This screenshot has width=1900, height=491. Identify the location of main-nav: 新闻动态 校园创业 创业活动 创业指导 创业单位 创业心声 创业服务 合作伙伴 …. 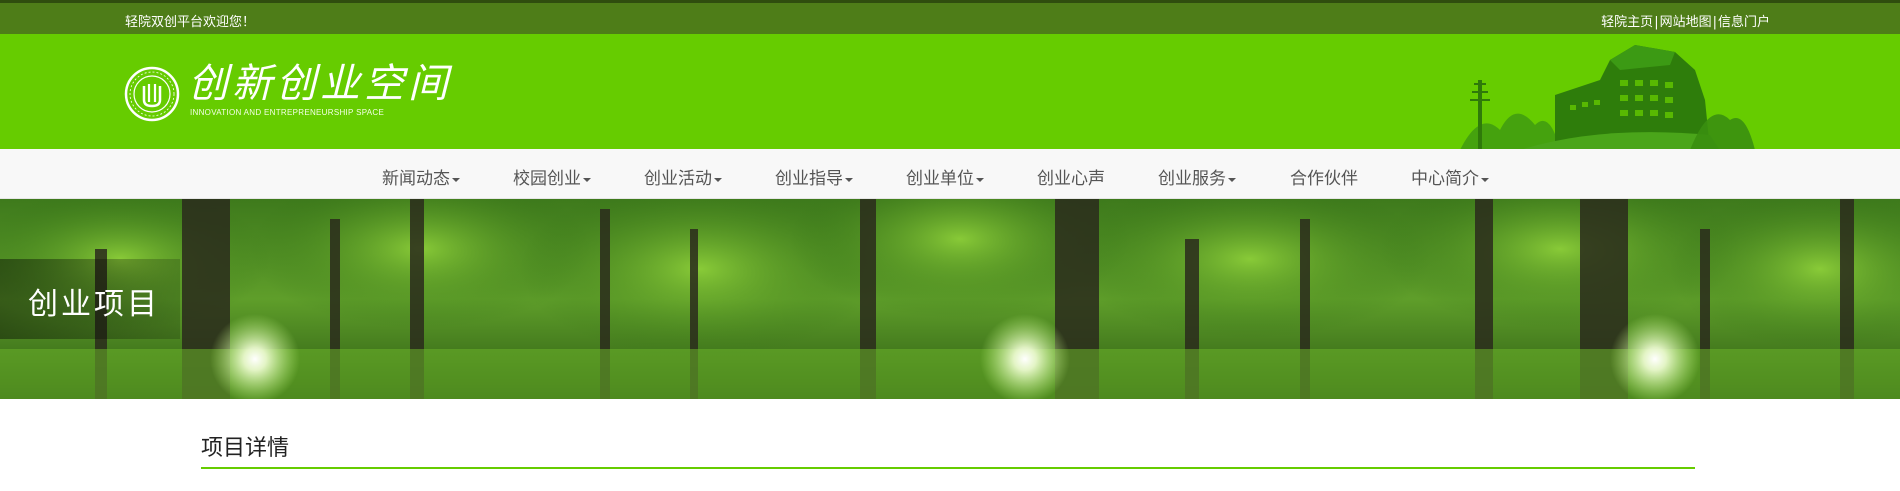
(950, 174).